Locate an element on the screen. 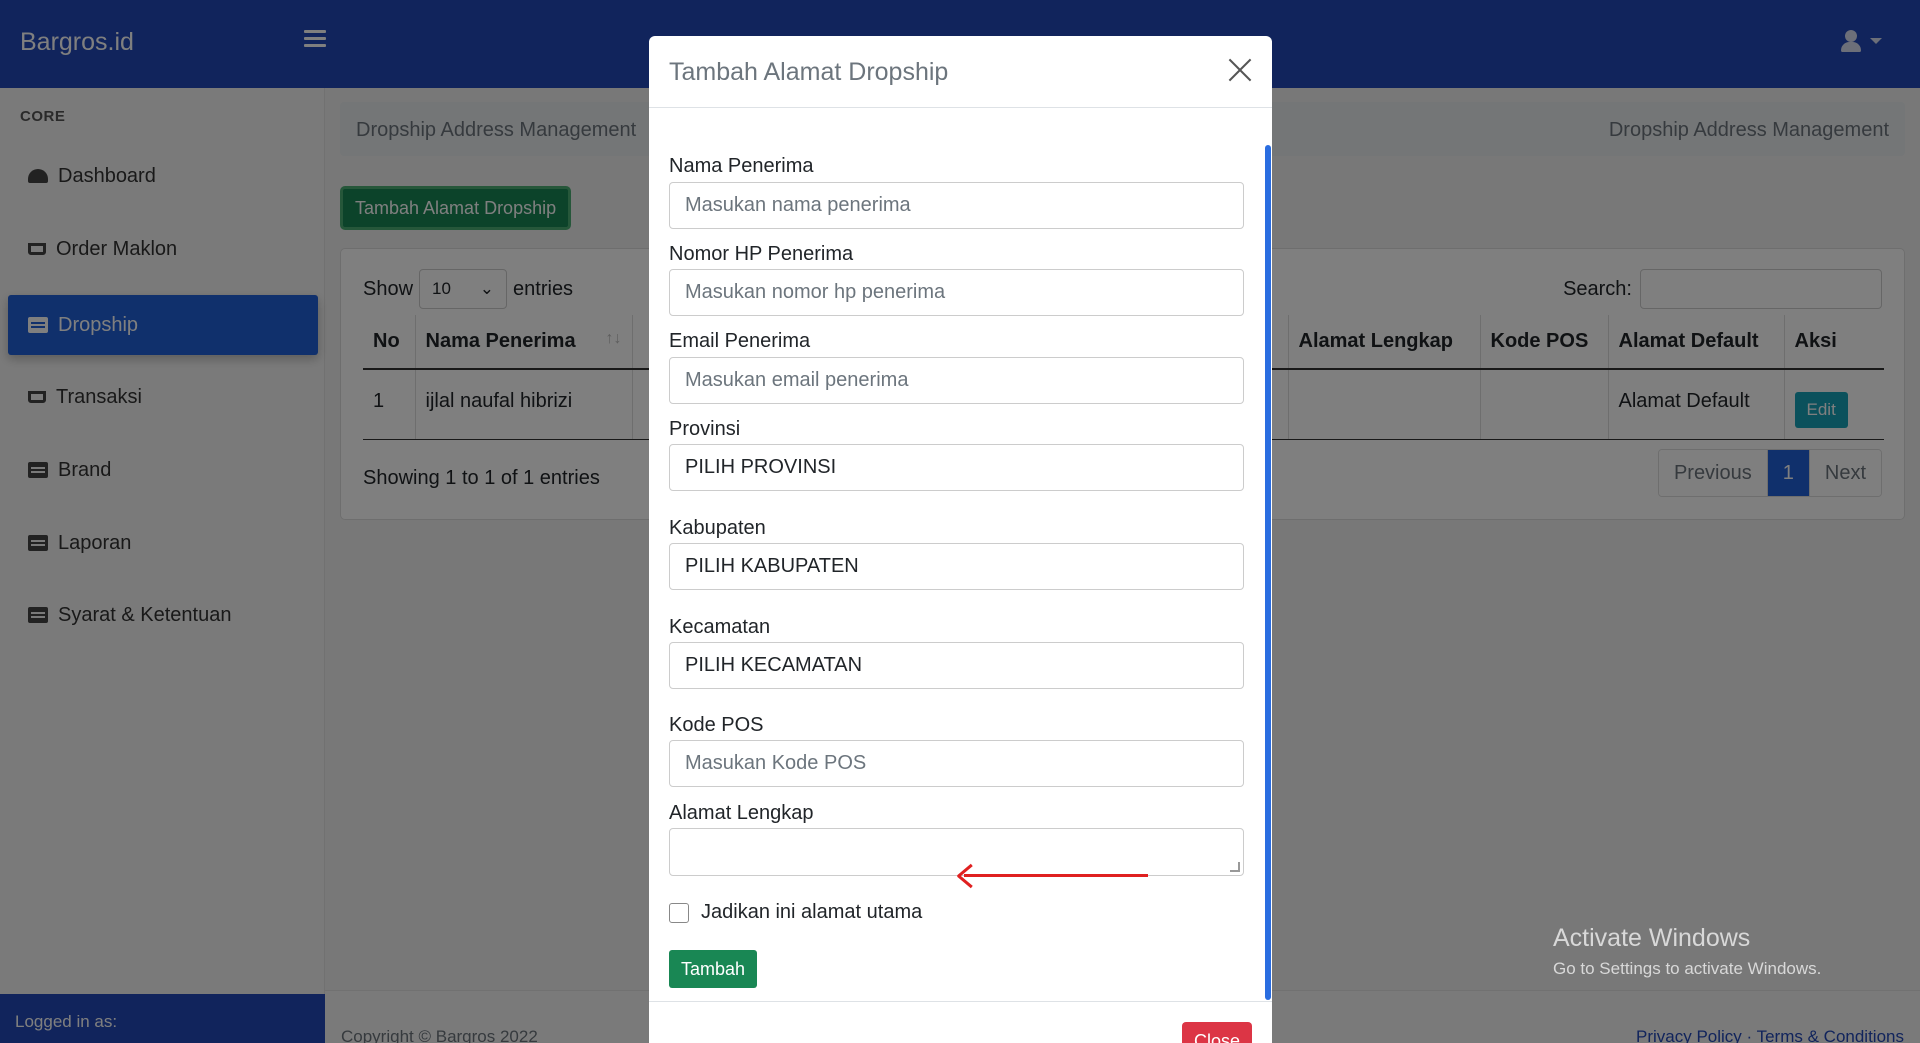 The height and width of the screenshot is (1043, 1920). close-icon is located at coordinates (1240, 70).